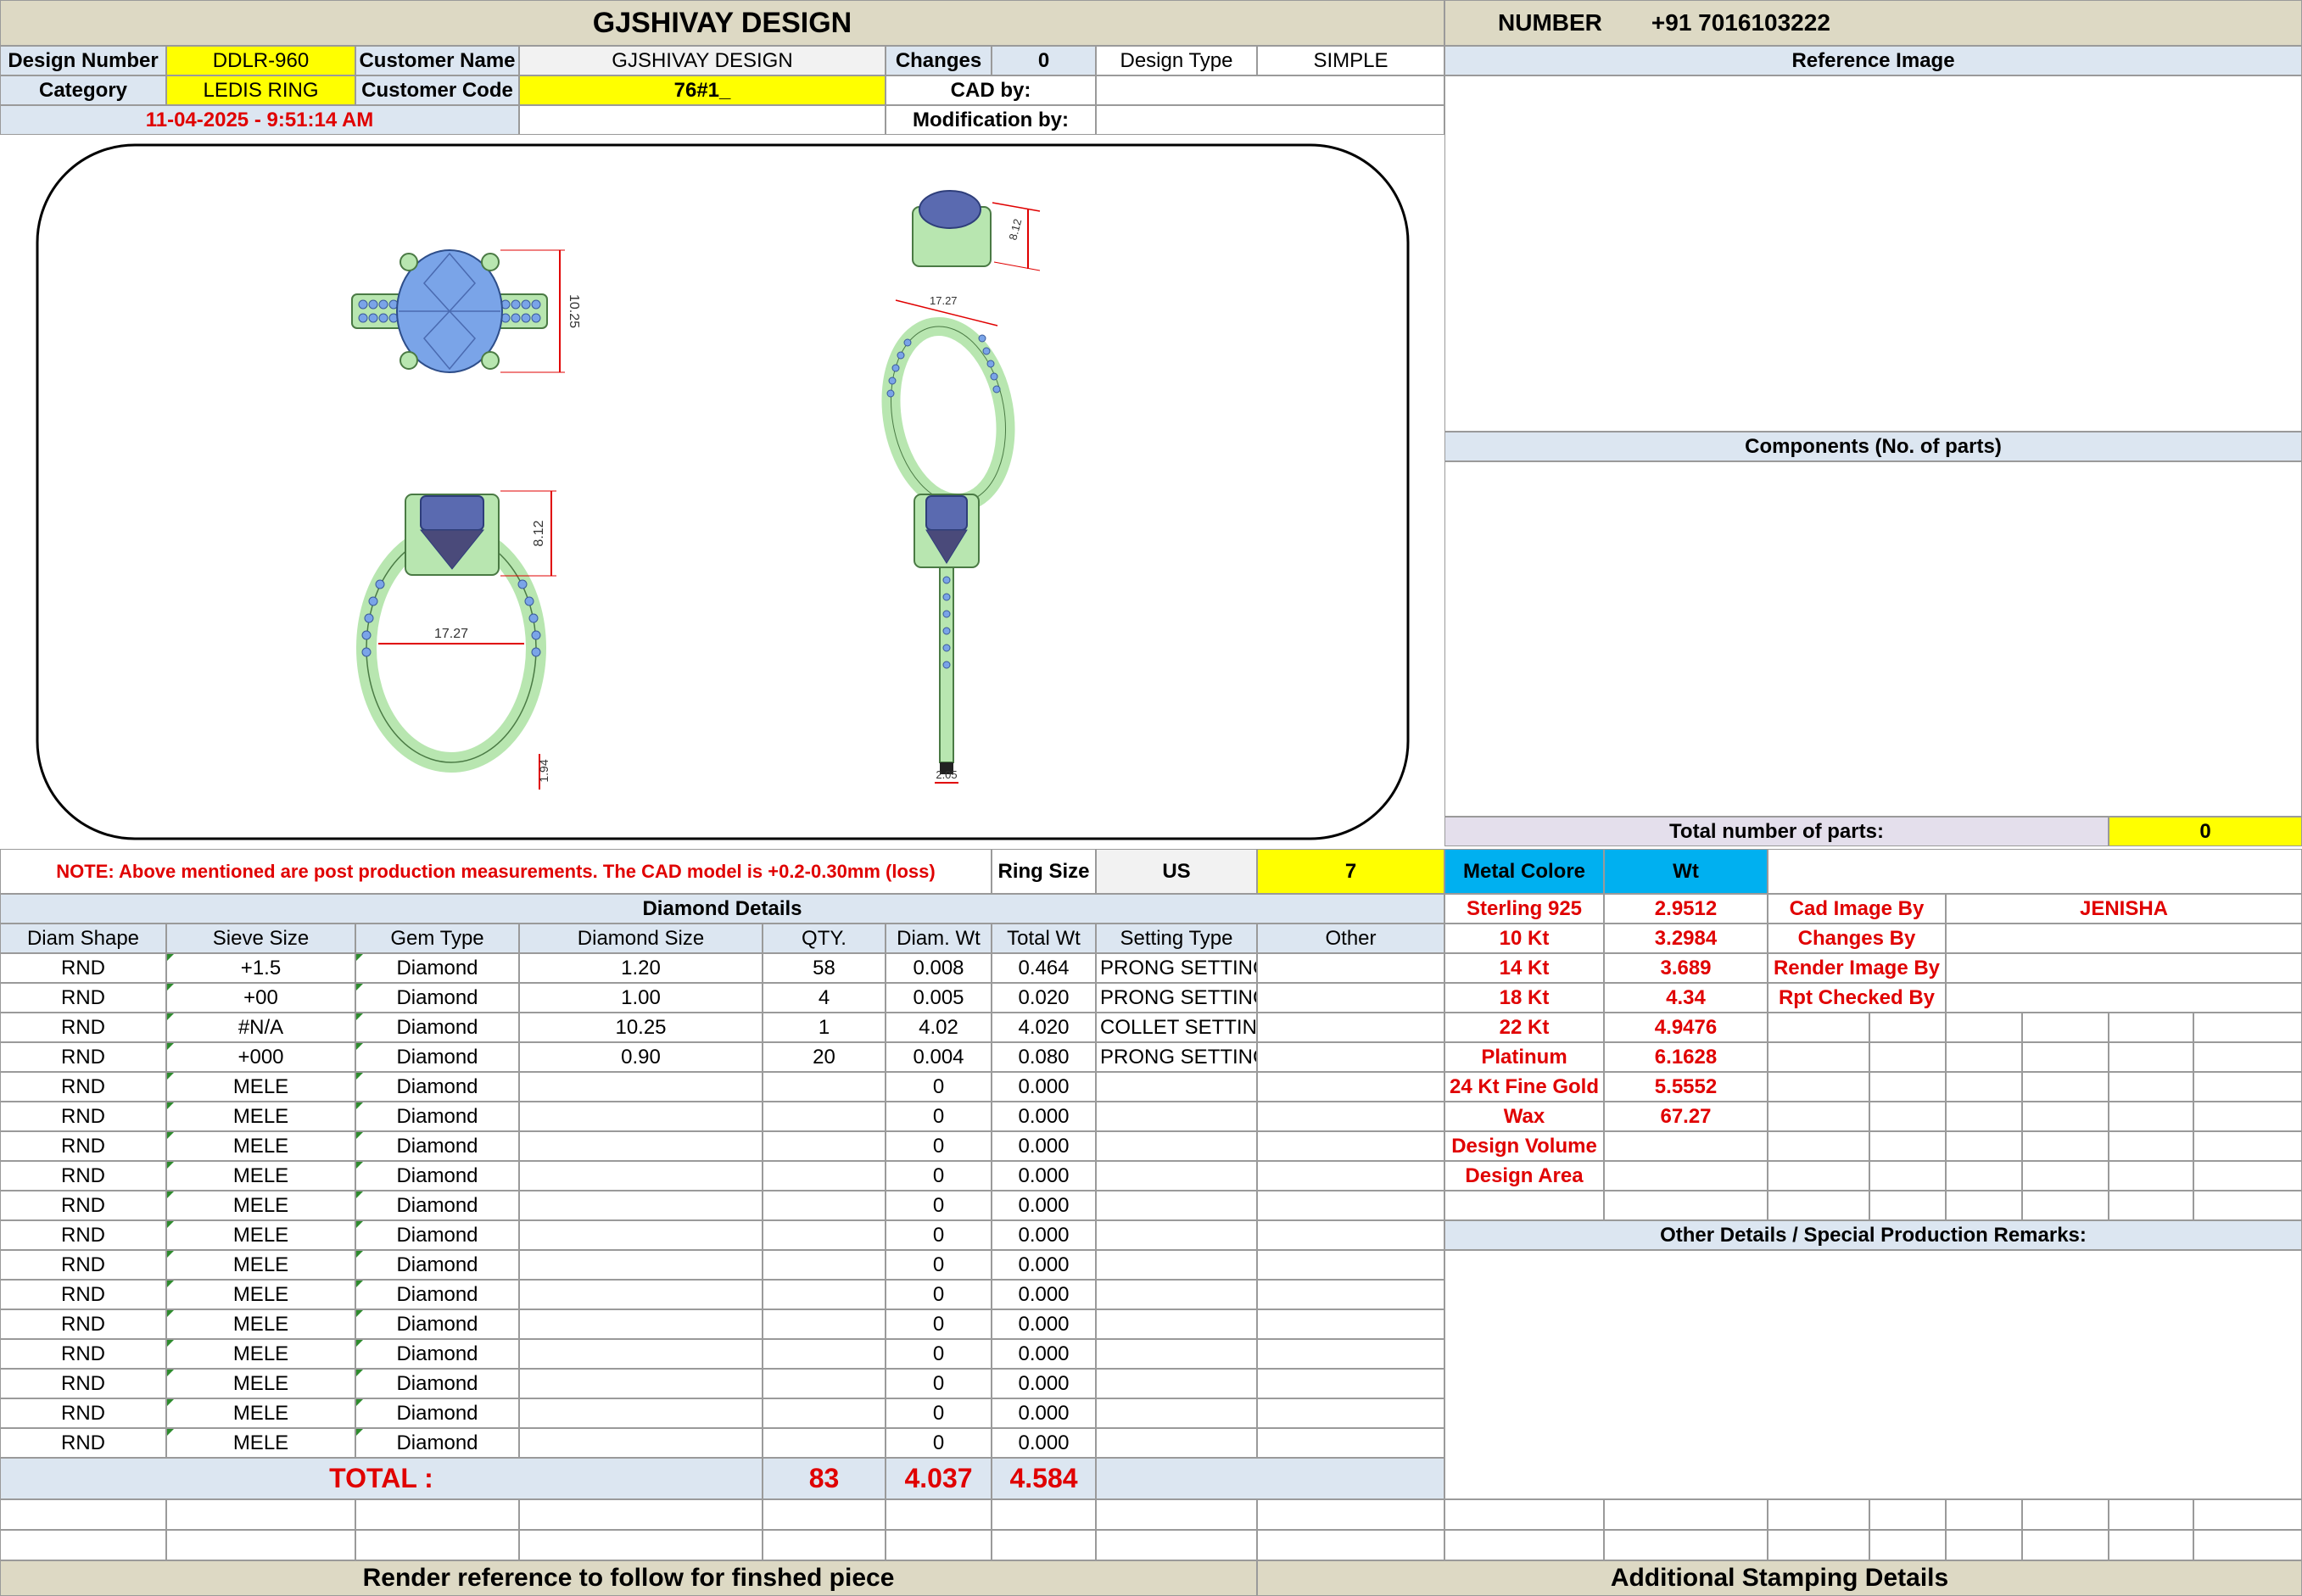 The width and height of the screenshot is (2302, 1596). Describe the element at coordinates (1873, 23) in the screenshot. I see `contact-number: NUMBER +91 7016103222` at that location.